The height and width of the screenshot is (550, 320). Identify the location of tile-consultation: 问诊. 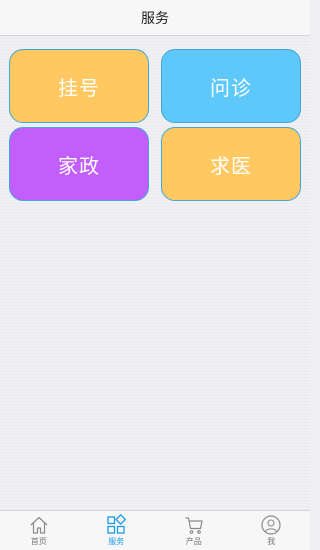
(231, 86).